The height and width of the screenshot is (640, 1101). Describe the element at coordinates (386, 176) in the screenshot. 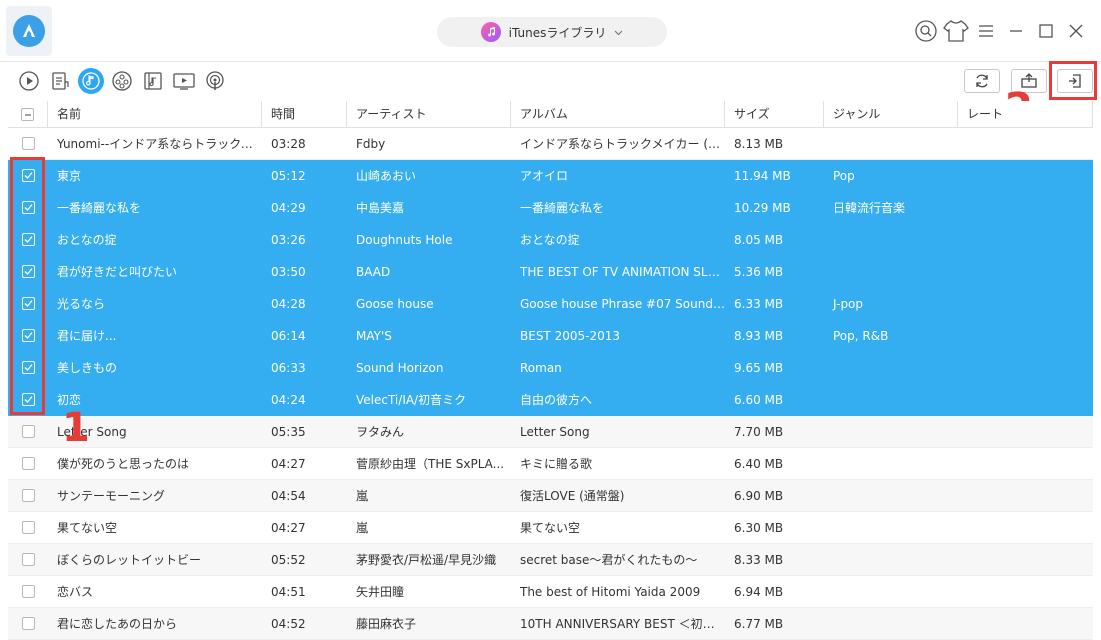

I see `song-artist: 山崎あおい` at that location.